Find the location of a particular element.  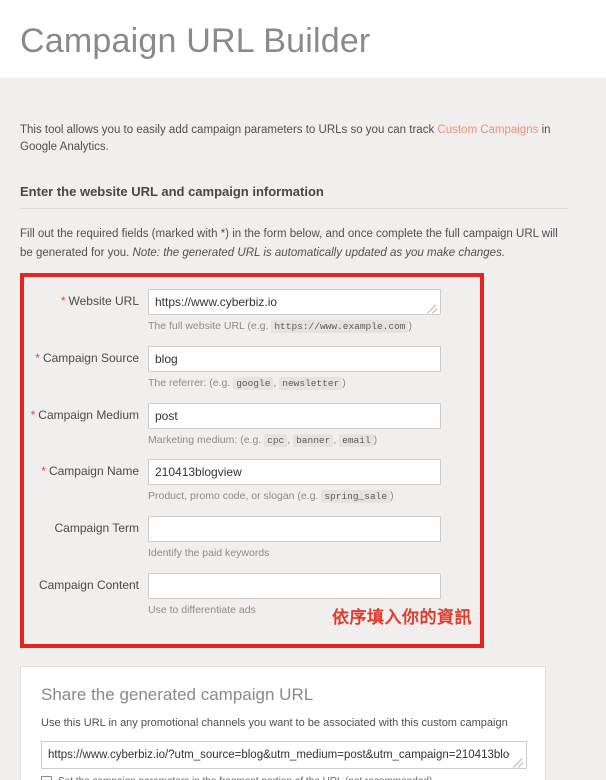

field-col-campaign-term: Identify the paid keywords is located at coordinates (314, 543).